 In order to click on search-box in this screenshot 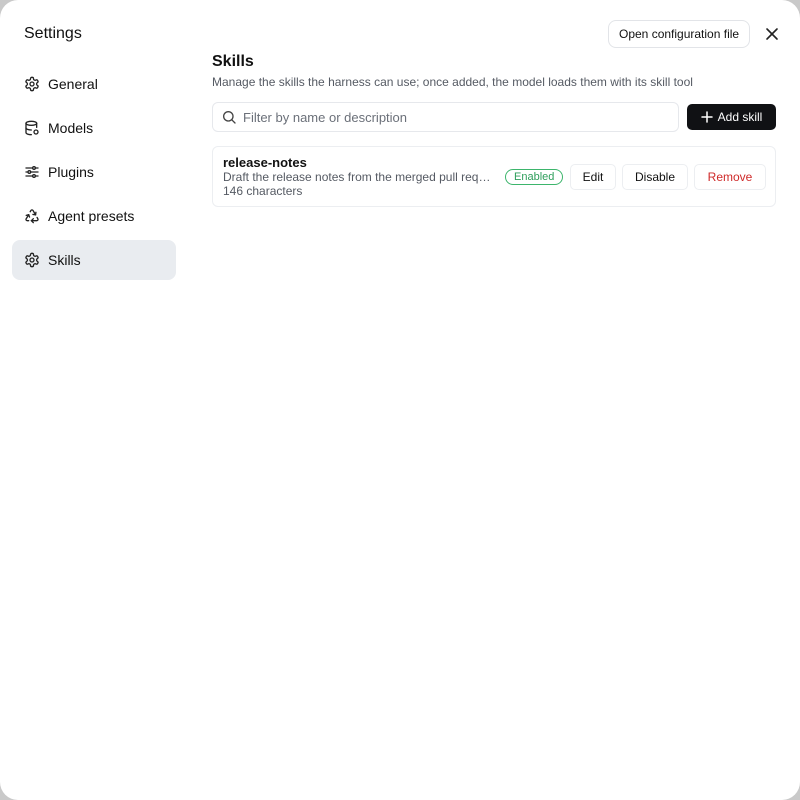, I will do `click(445, 117)`.